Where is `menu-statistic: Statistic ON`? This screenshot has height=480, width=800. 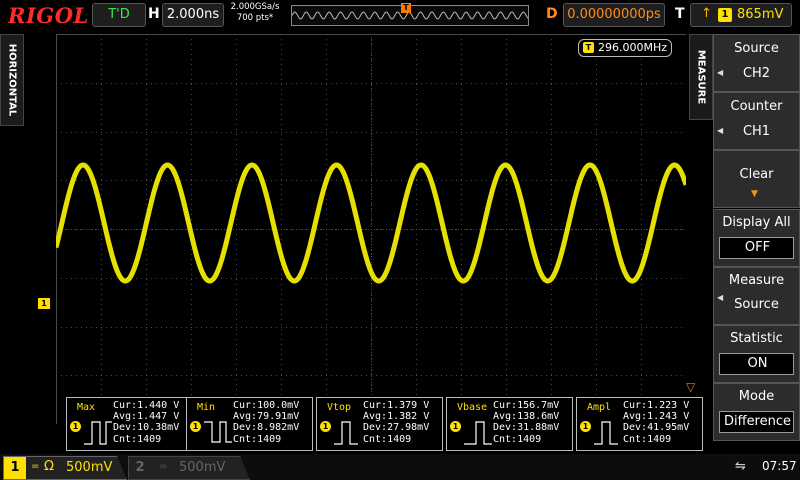
menu-statistic: Statistic ON is located at coordinates (756, 354).